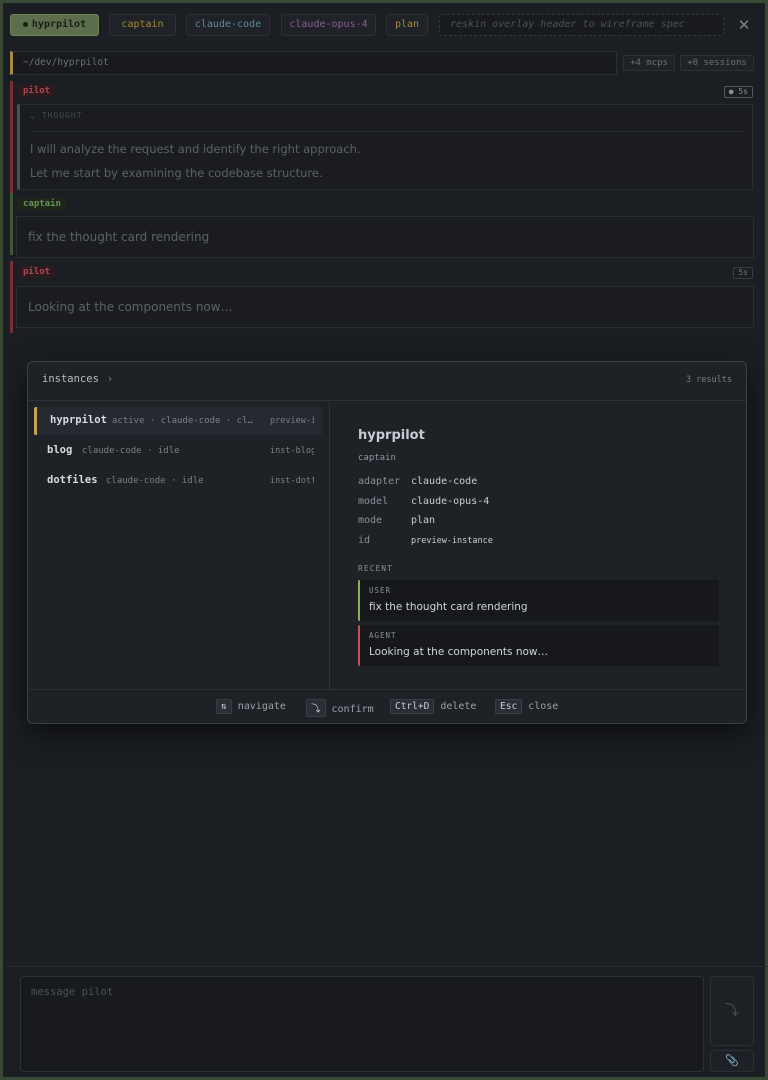 The height and width of the screenshot is (1080, 768). Describe the element at coordinates (352, 709) in the screenshot. I see `hint-label: confirm` at that location.